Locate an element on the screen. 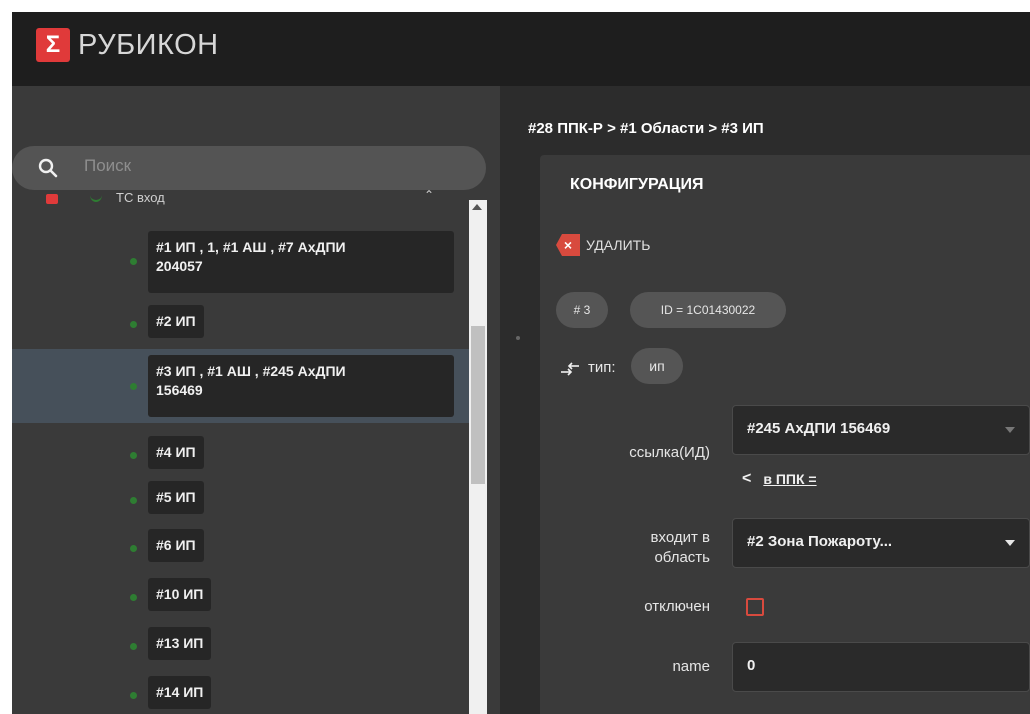  delete-icon: × is located at coordinates (568, 245).